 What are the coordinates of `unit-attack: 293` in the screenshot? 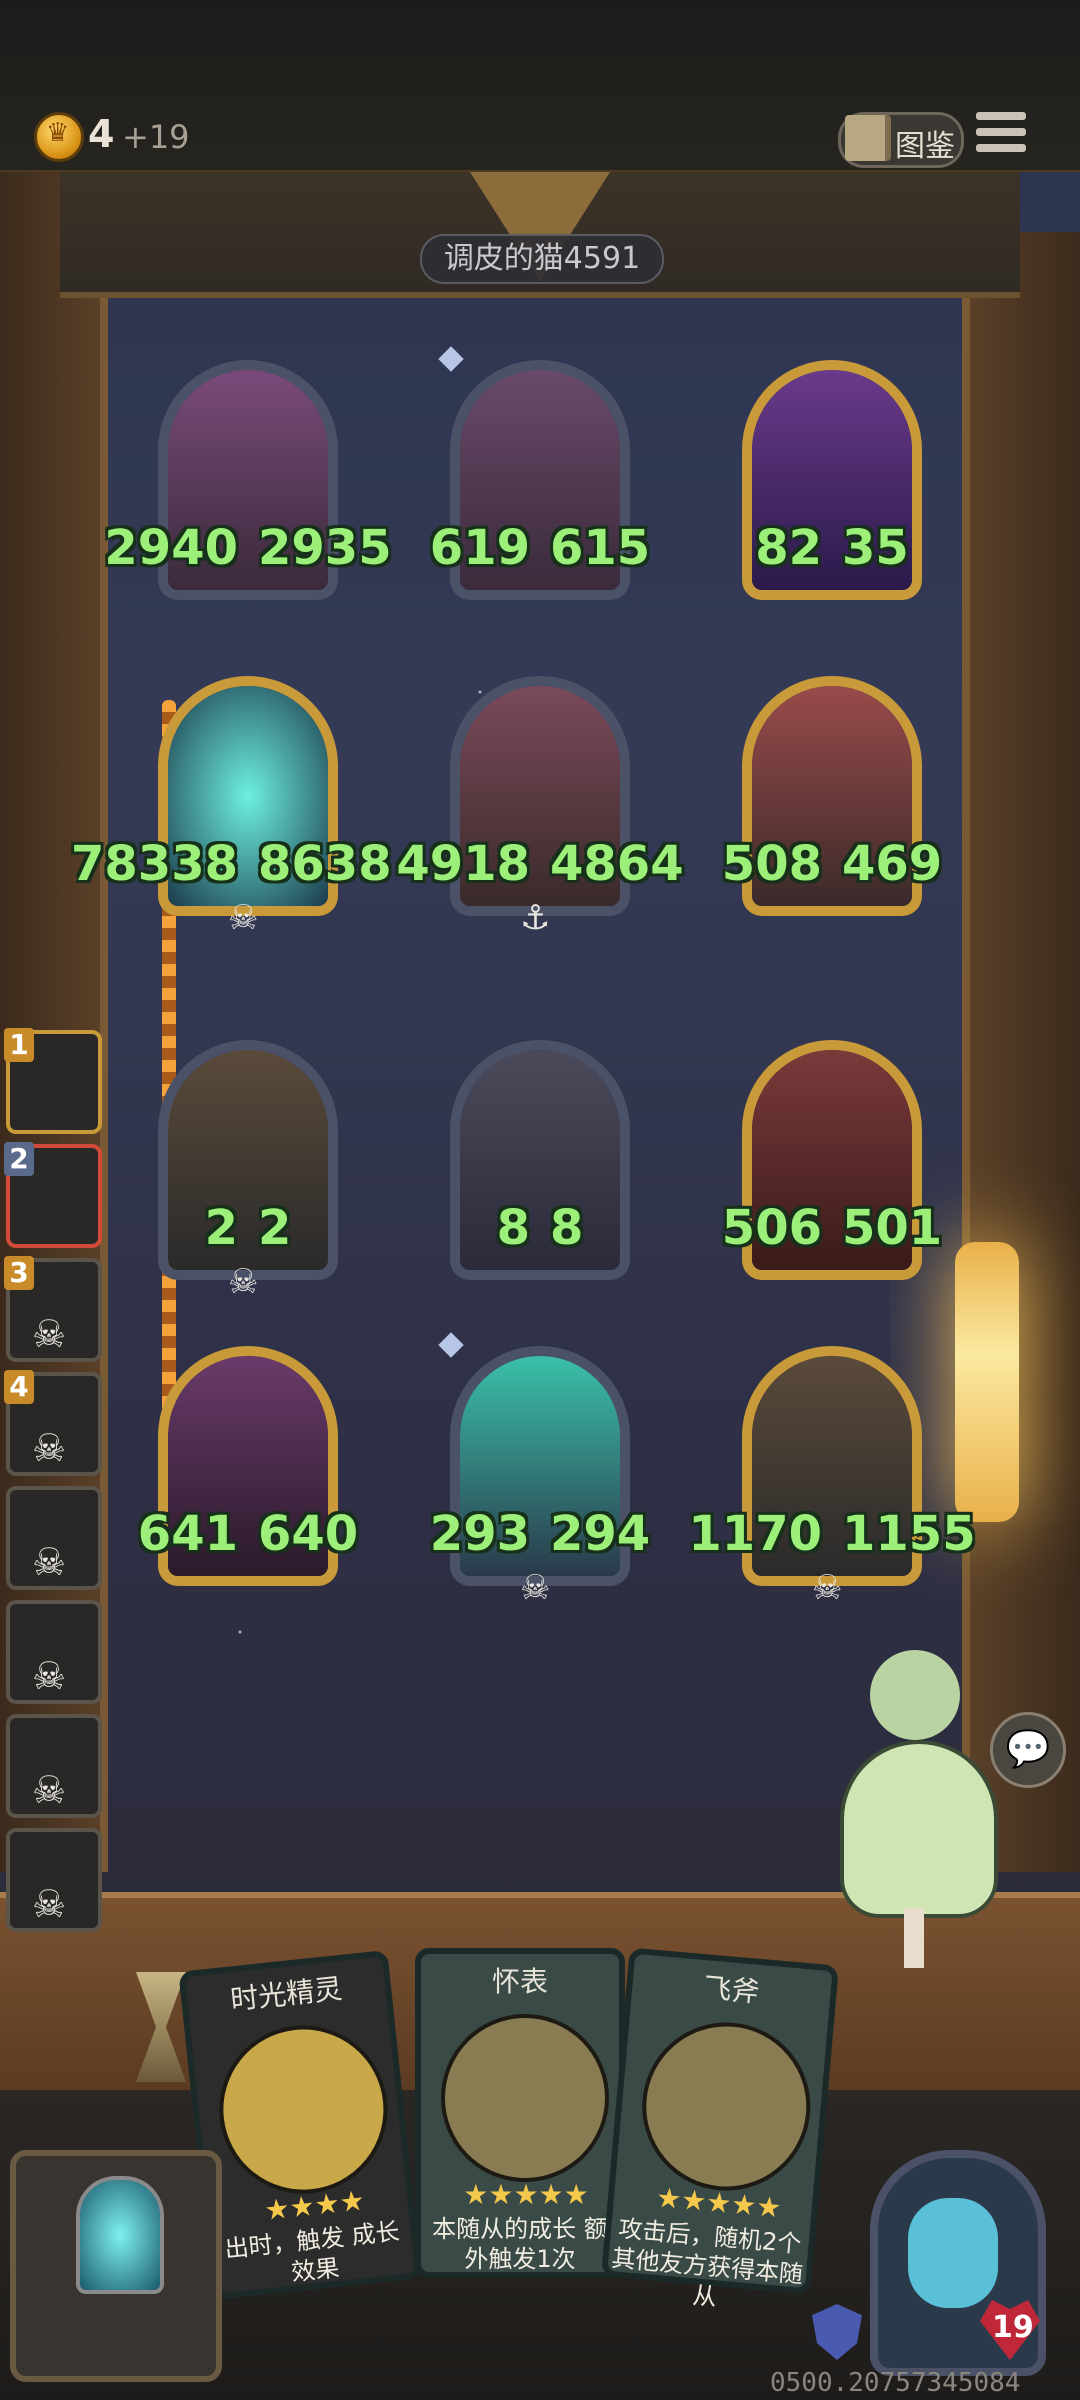 It's located at (479, 1534).